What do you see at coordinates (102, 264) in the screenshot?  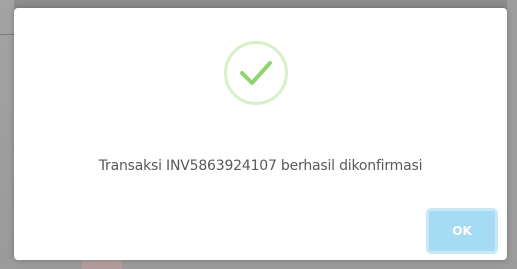 I see `background-accent` at bounding box center [102, 264].